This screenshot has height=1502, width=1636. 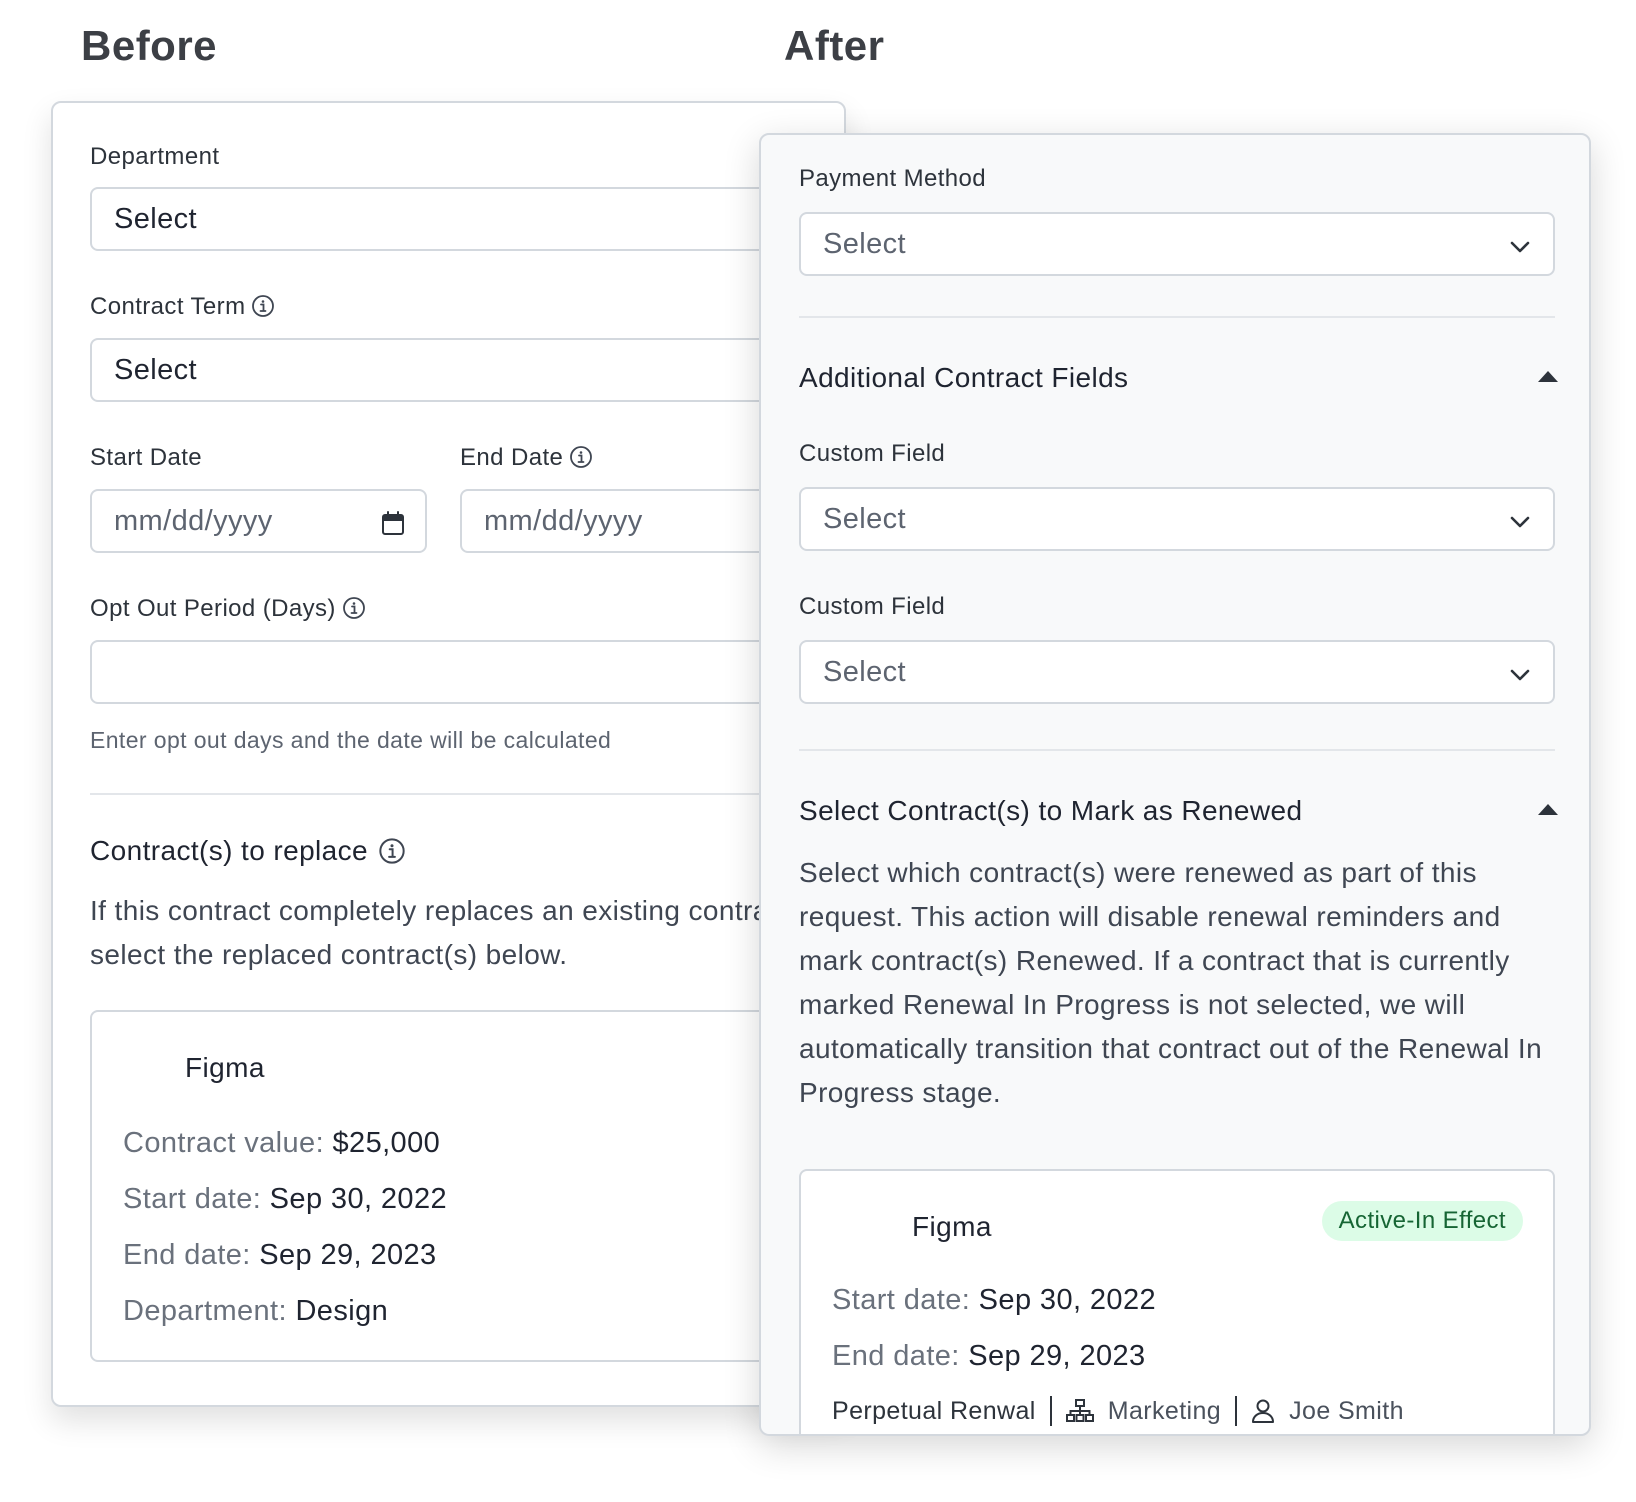 I want to click on meta-key: Department:, so click(x=205, y=1311).